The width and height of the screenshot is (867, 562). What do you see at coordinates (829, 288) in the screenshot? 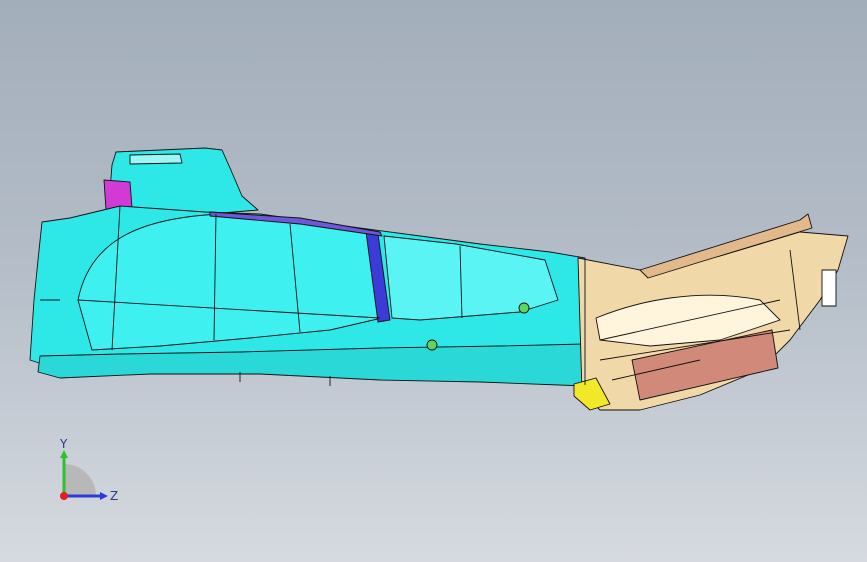
I see `nose-tab` at bounding box center [829, 288].